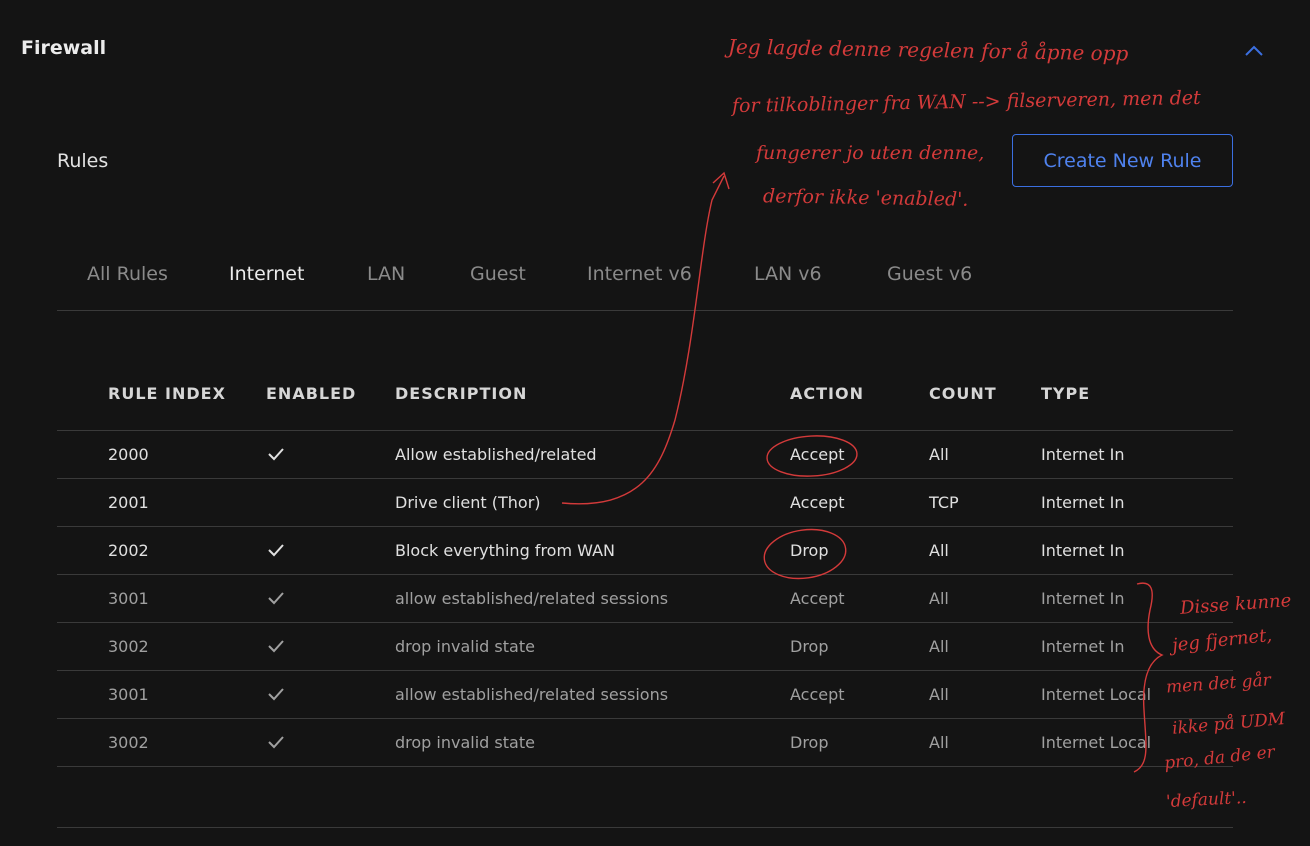 This screenshot has width=1310, height=846. I want to click on tab-lan: LAN, so click(386, 274).